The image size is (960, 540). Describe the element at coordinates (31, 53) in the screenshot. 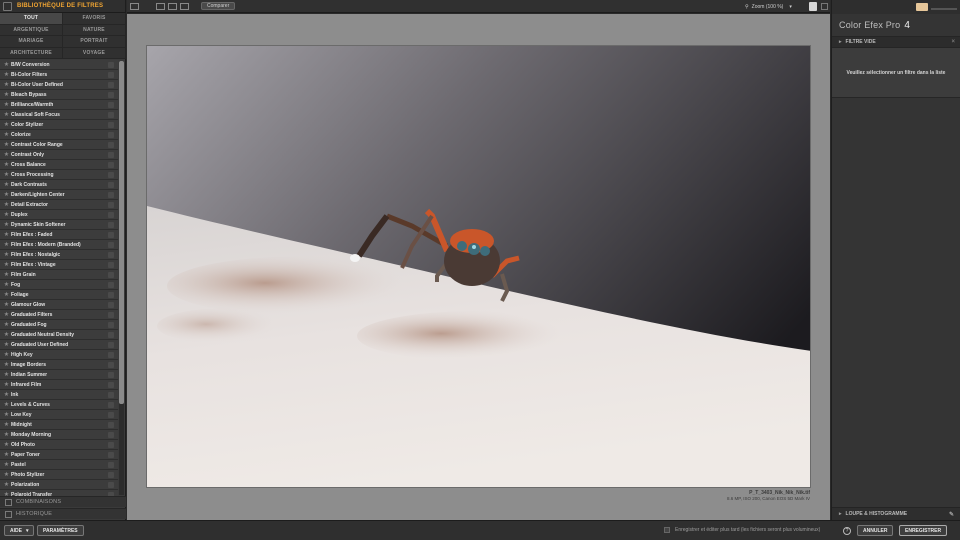

I see `category-tab-architecture: ARCHITECTURE` at that location.